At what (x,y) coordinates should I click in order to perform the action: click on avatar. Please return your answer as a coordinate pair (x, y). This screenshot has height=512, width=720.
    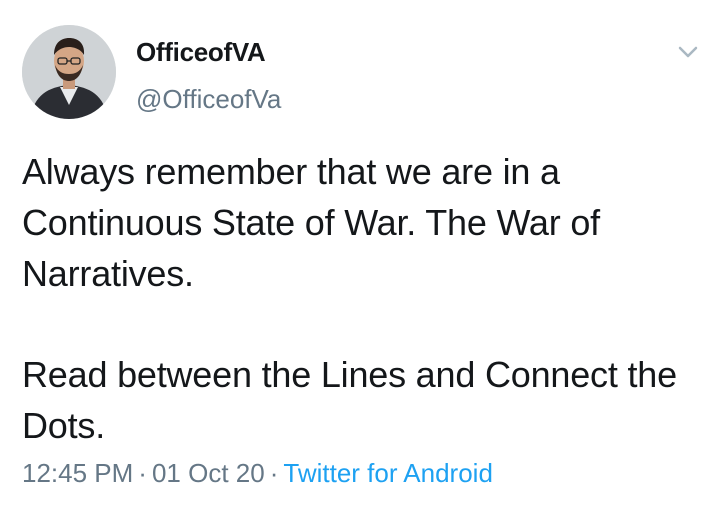
    Looking at the image, I should click on (69, 72).